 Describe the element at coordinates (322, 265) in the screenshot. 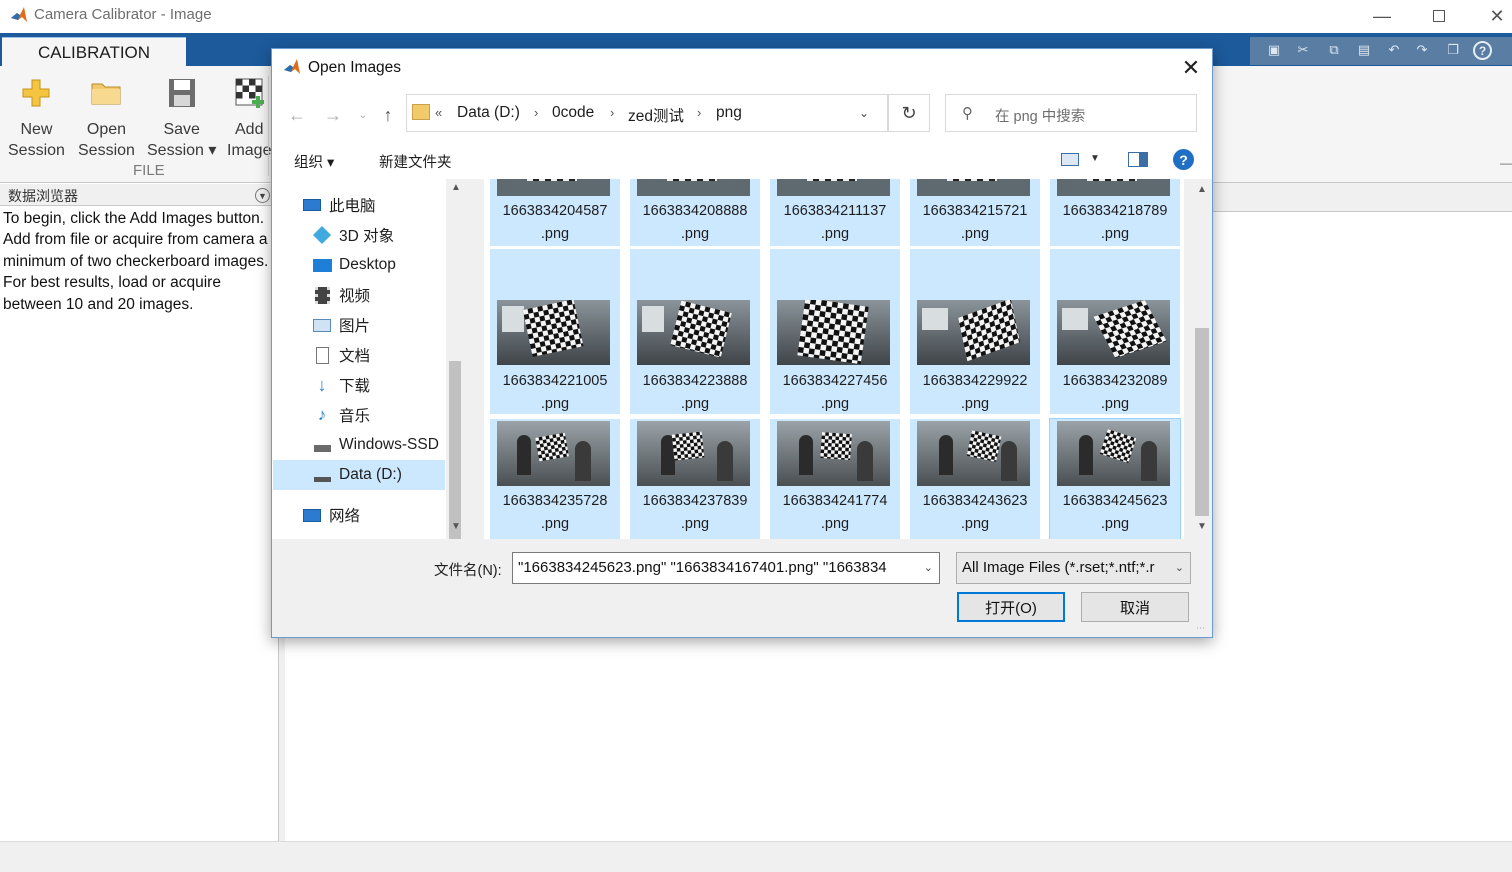

I see `desktop-icon` at that location.